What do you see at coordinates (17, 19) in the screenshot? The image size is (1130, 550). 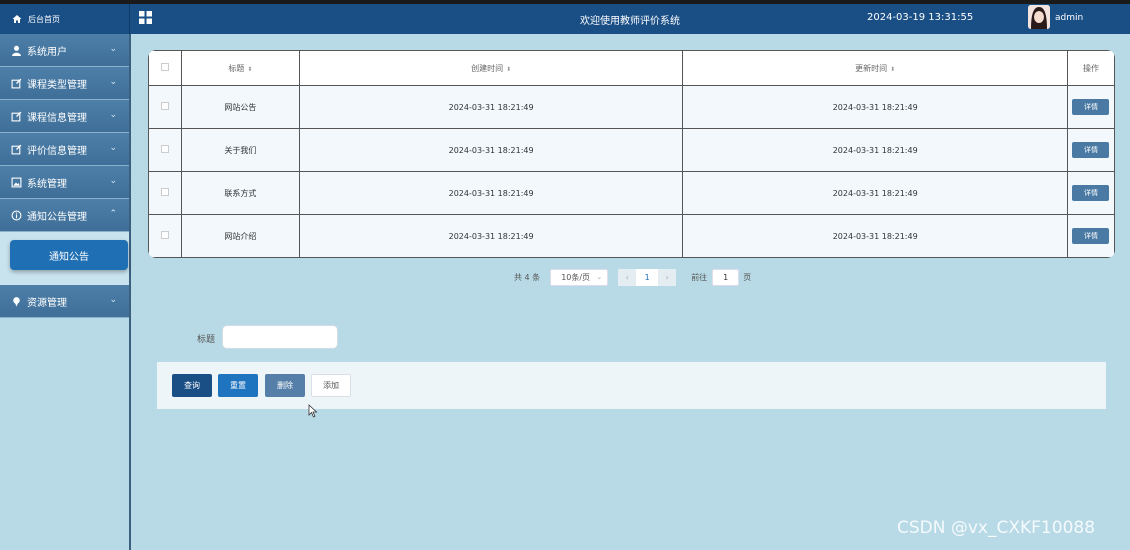 I see `home-icon` at bounding box center [17, 19].